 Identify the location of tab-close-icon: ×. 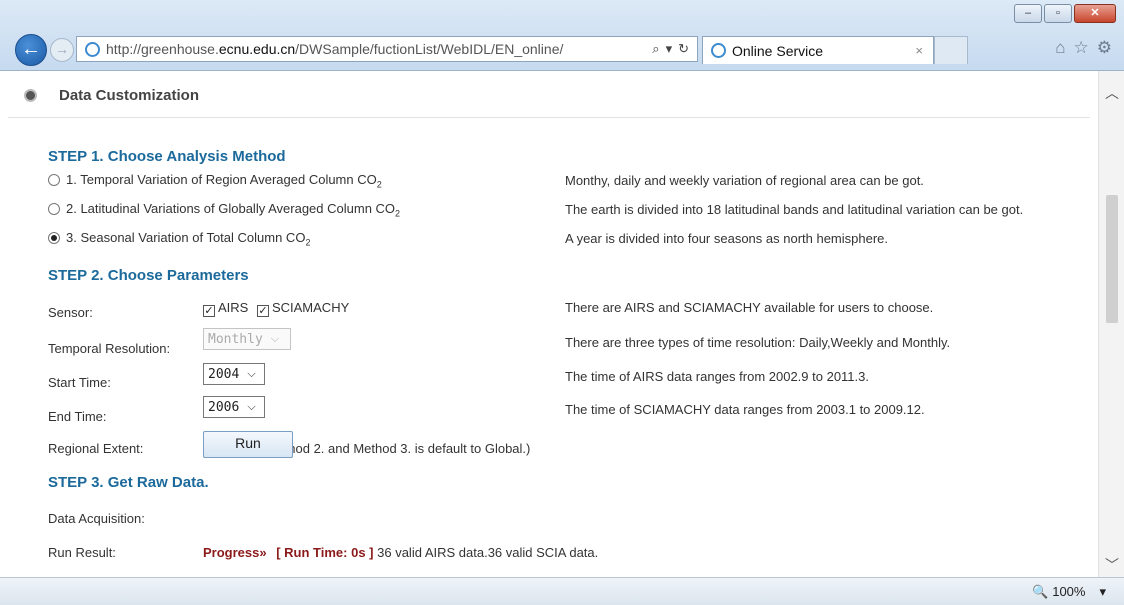
(919, 50).